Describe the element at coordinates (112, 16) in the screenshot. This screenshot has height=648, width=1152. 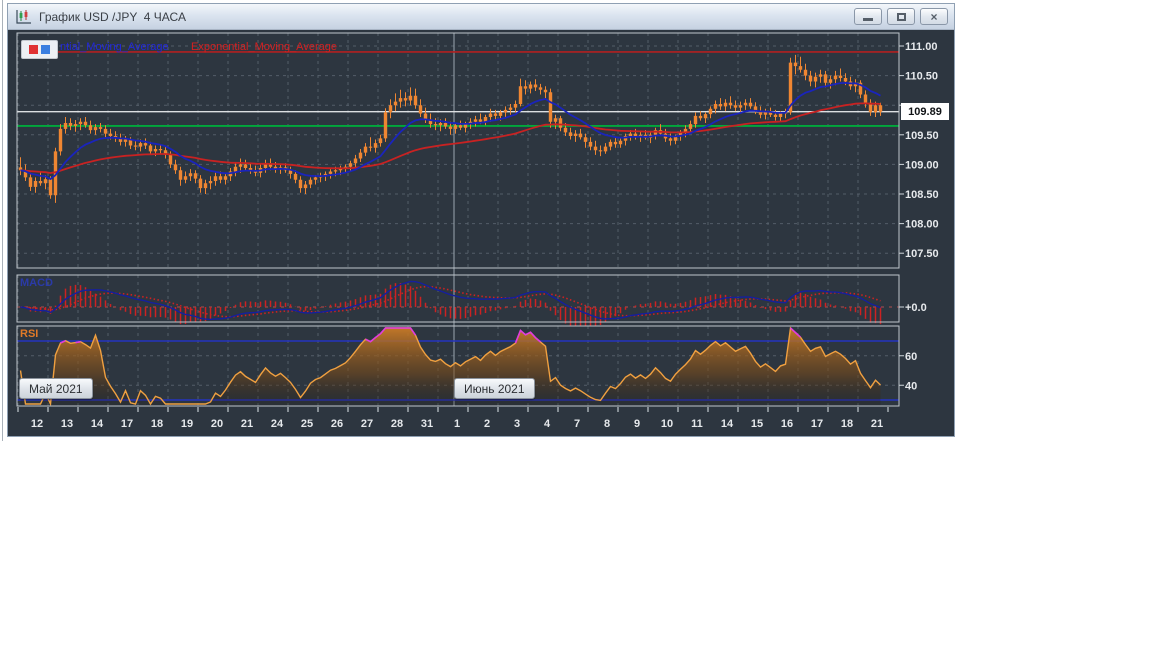
I see `window-title: График USD /JPY 4 ЧАСА` at that location.